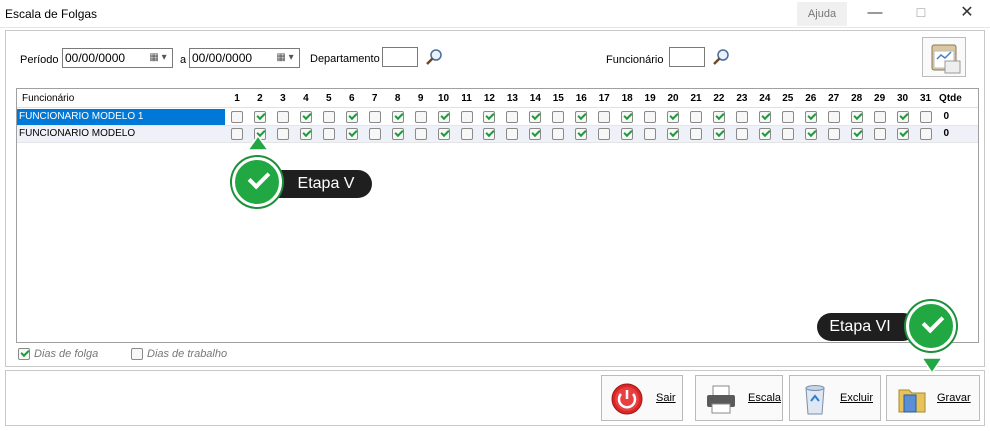 Image resolution: width=990 pixels, height=431 pixels. Describe the element at coordinates (497, 134) in the screenshot. I see `table-row: FUNCIONARIO MODELO 0` at that location.